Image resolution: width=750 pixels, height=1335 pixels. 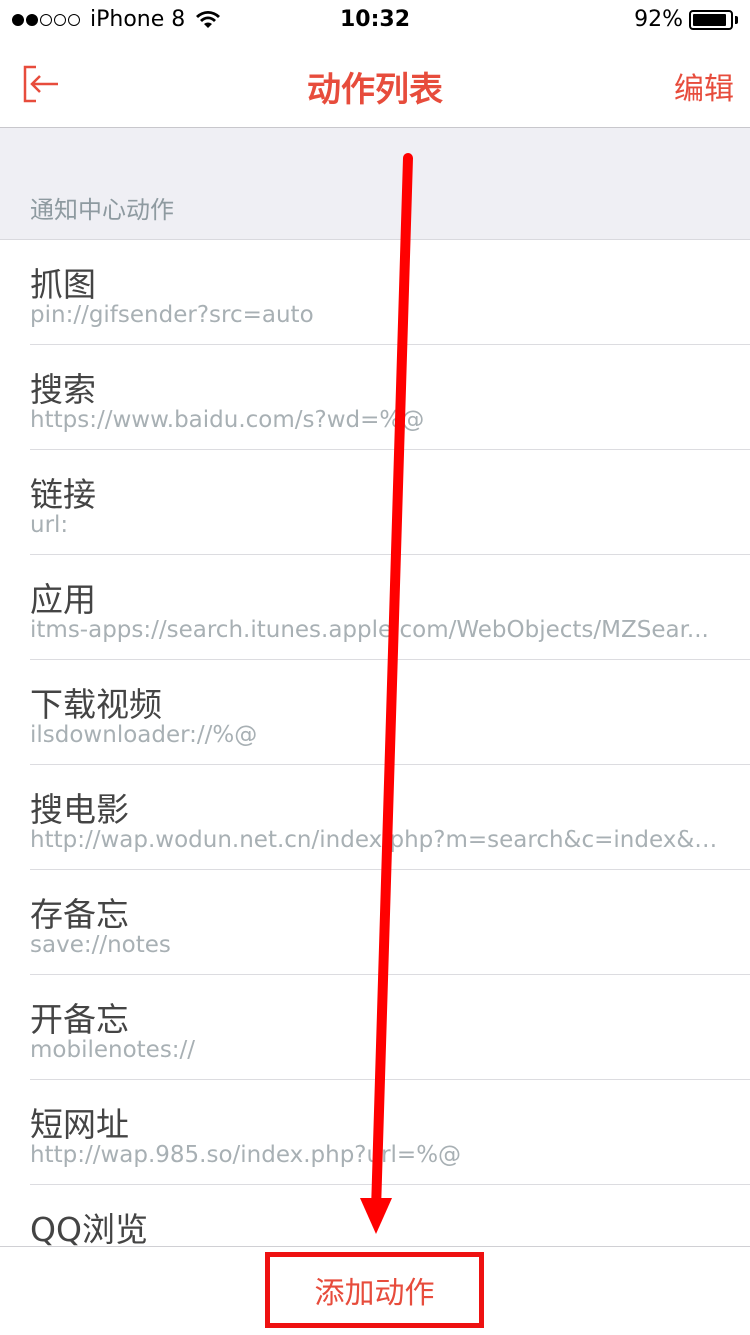 I want to click on action-title: 链接, so click(x=63, y=494).